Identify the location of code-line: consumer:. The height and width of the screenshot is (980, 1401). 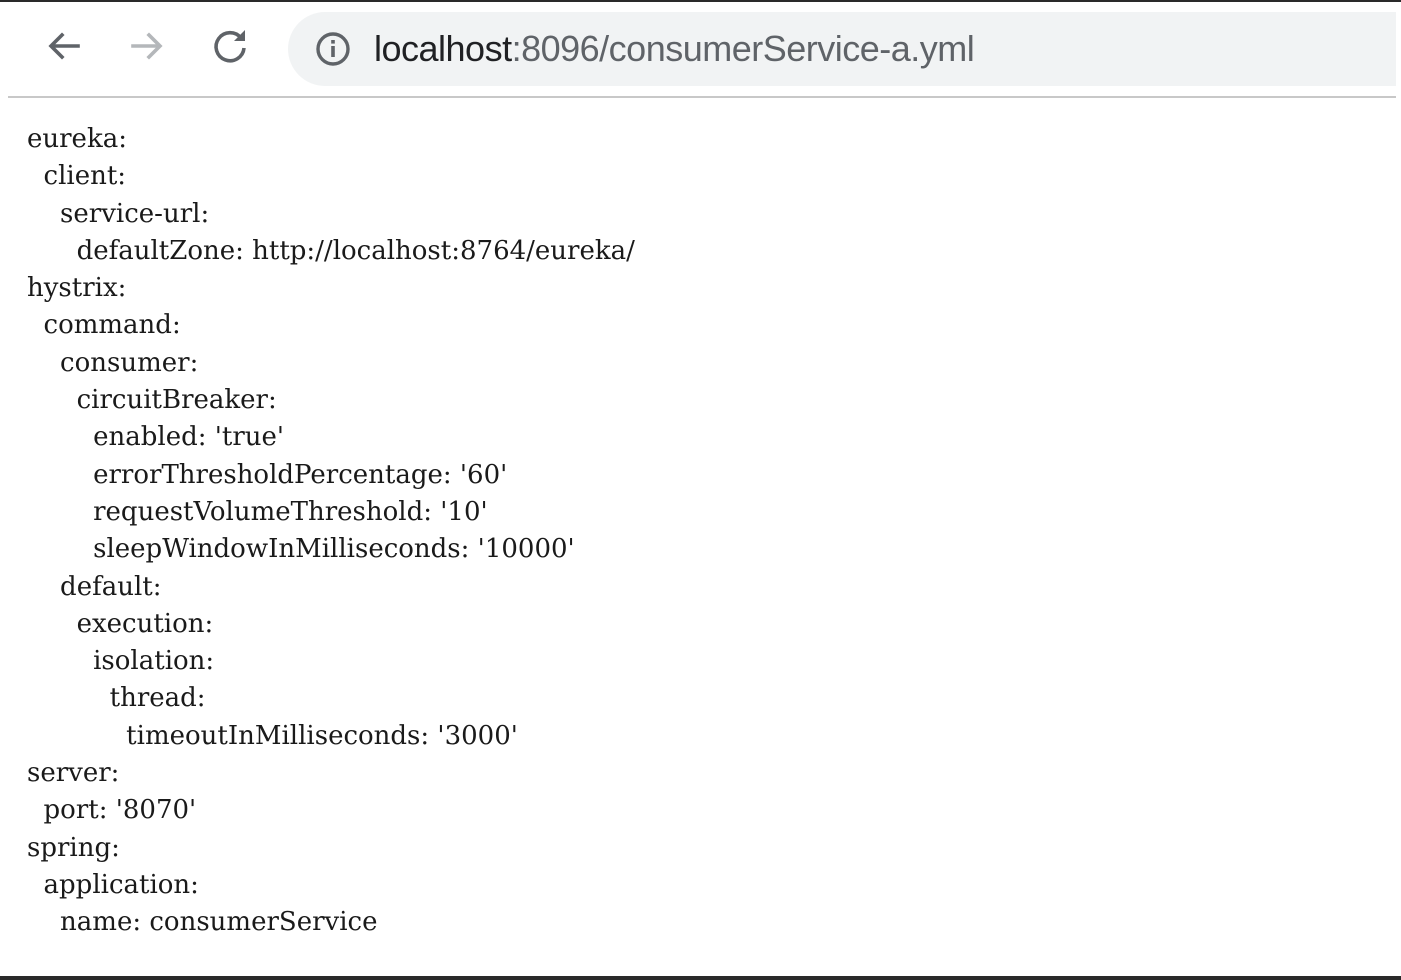
(113, 362).